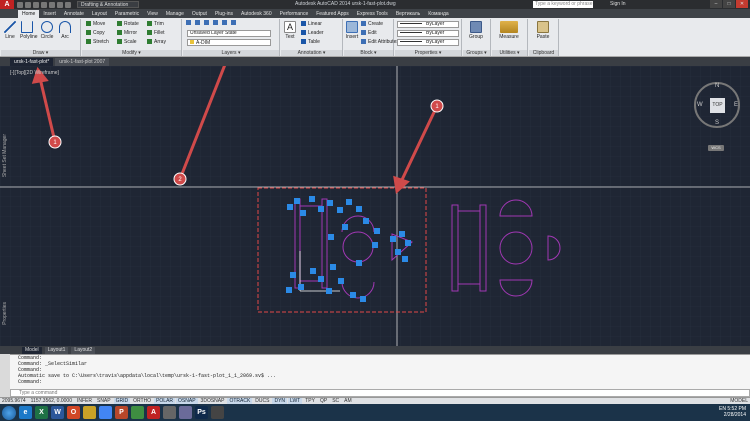 This screenshot has height=421, width=750. What do you see at coordinates (20, 4) in the screenshot?
I see `new-icon` at bounding box center [20, 4].